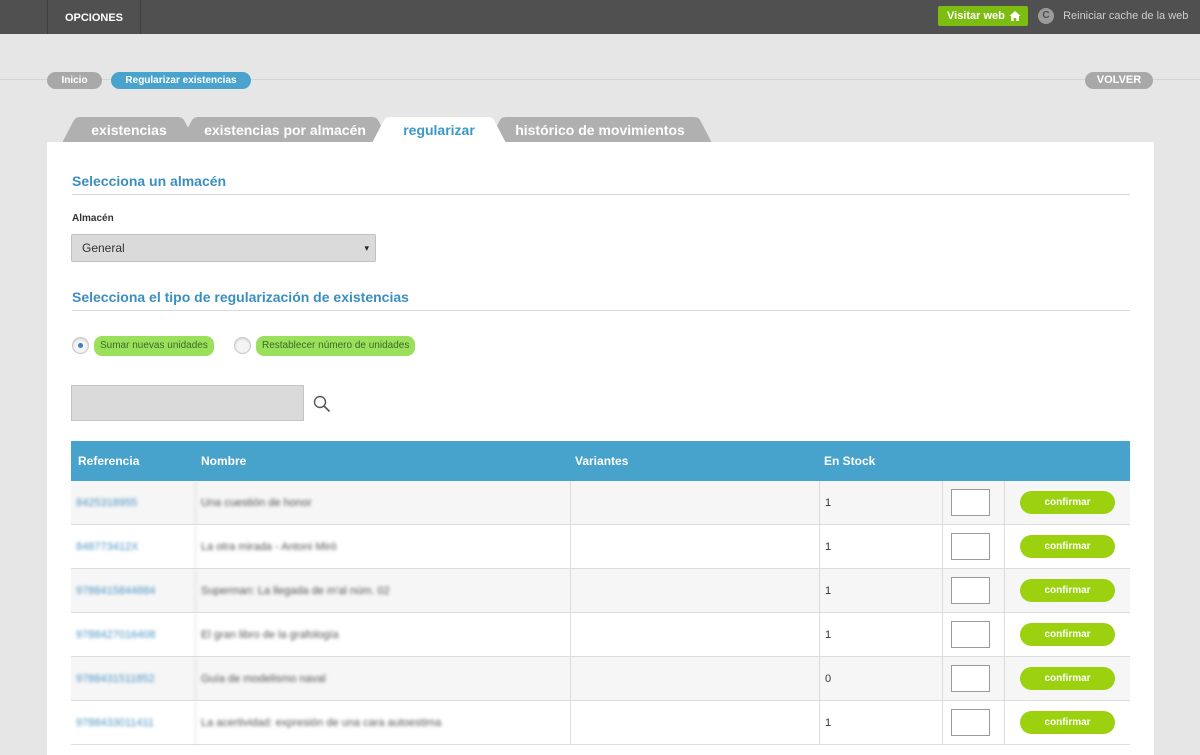  What do you see at coordinates (1046, 16) in the screenshot?
I see `refresh-icon: C` at bounding box center [1046, 16].